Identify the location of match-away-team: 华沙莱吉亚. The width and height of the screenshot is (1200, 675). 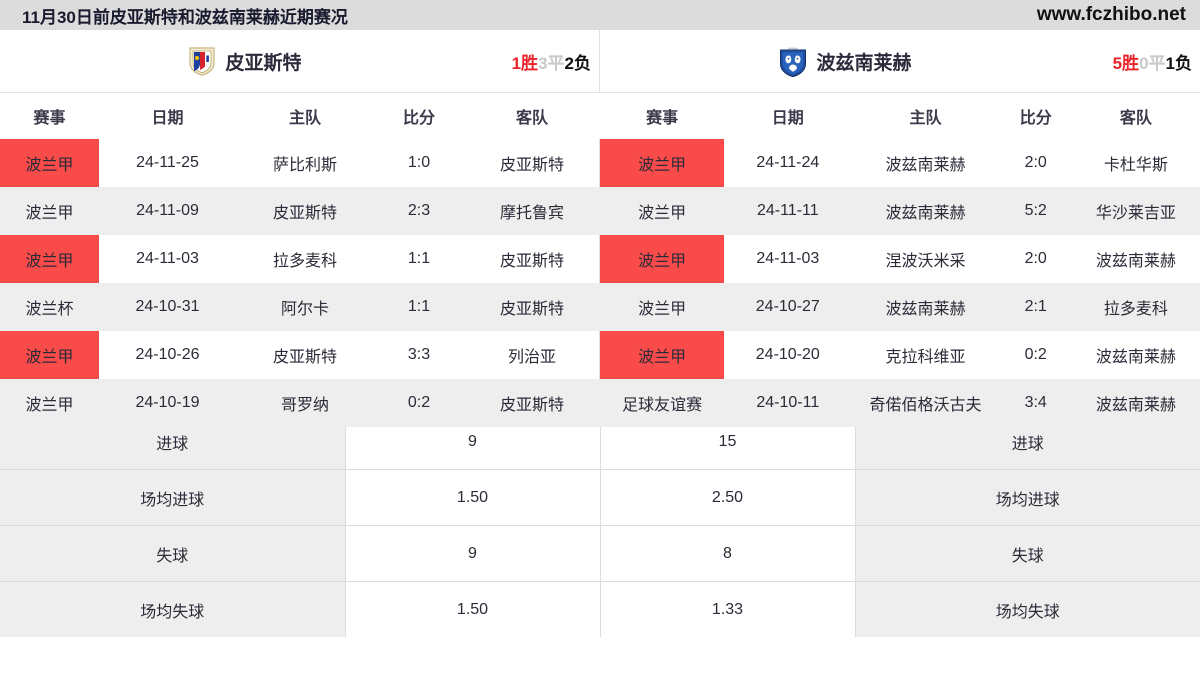
(1135, 211).